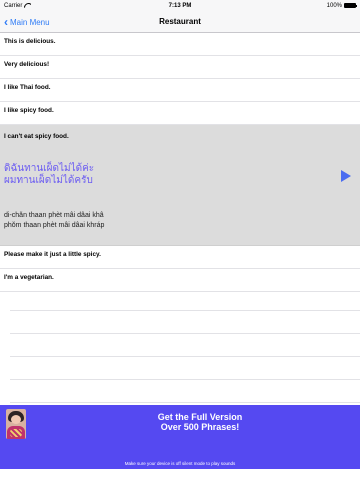 The height and width of the screenshot is (480, 360). Describe the element at coordinates (16, 433) in the screenshot. I see `avatar-dress-pattern` at that location.